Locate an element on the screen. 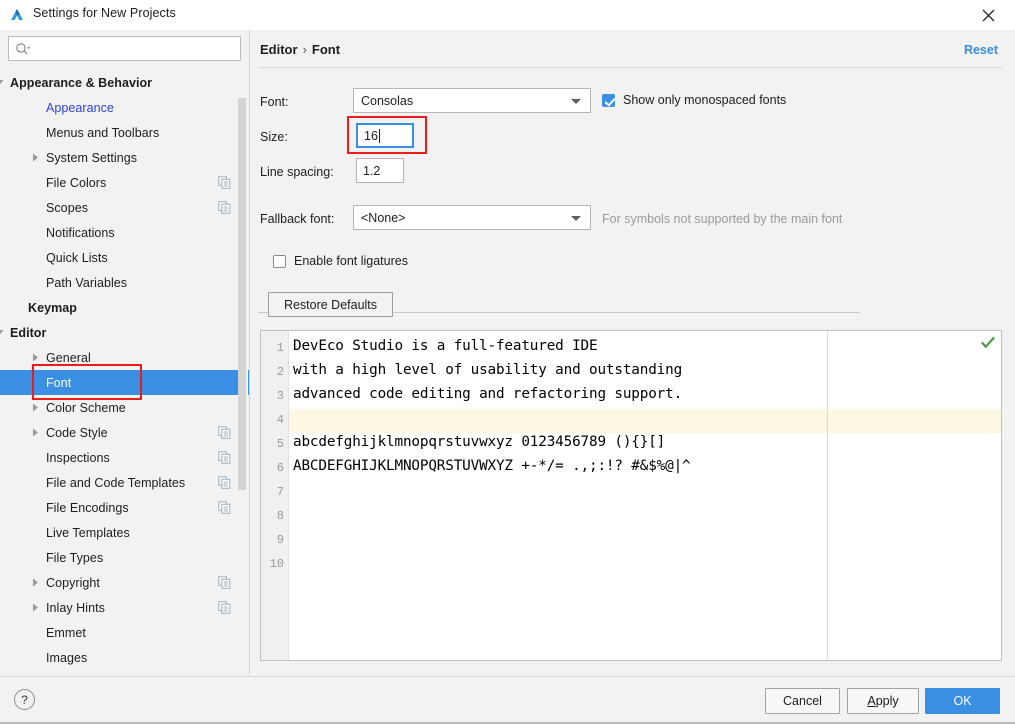  deveco-studio-logo-icon is located at coordinates (17, 15).